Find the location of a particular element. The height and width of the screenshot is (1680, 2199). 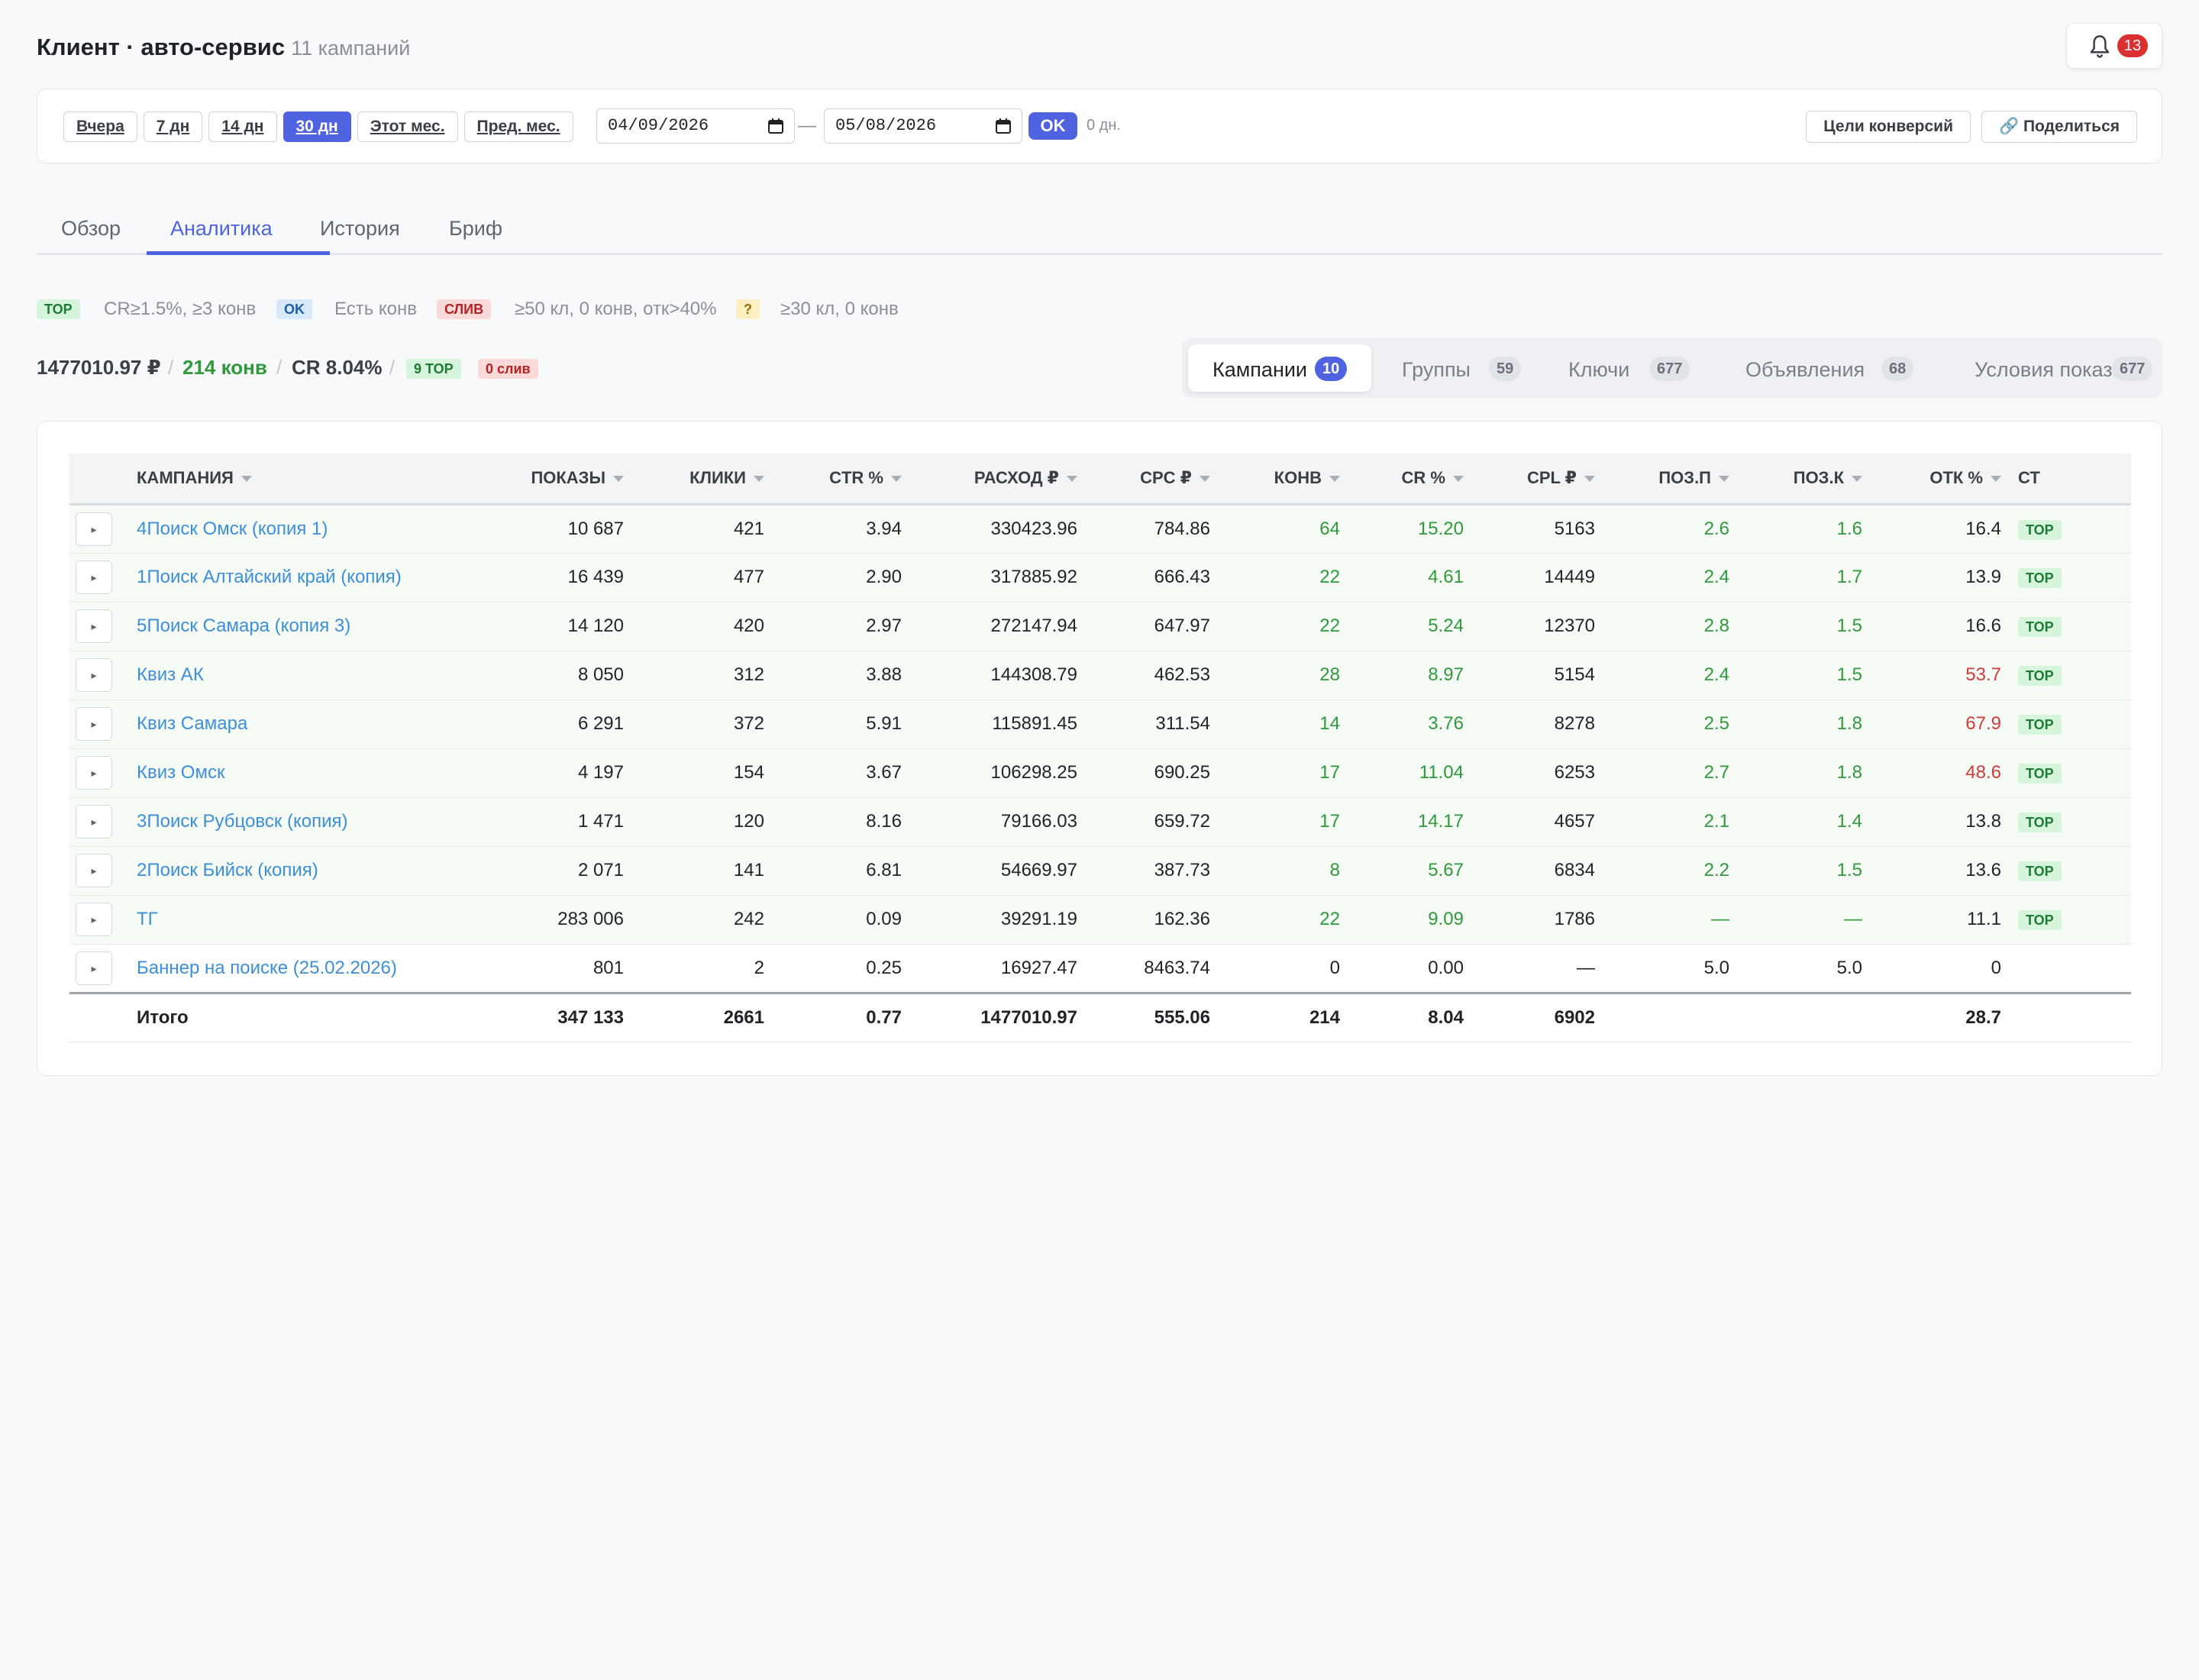

period-7d-button: 7 дн is located at coordinates (173, 126).